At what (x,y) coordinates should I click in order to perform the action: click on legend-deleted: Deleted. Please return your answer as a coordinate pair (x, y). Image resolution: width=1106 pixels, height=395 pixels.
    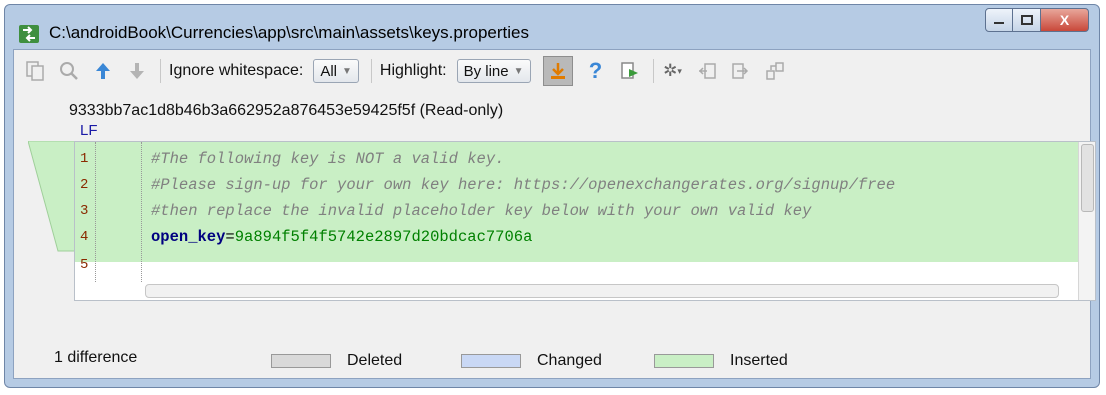
    Looking at the image, I should click on (336, 361).